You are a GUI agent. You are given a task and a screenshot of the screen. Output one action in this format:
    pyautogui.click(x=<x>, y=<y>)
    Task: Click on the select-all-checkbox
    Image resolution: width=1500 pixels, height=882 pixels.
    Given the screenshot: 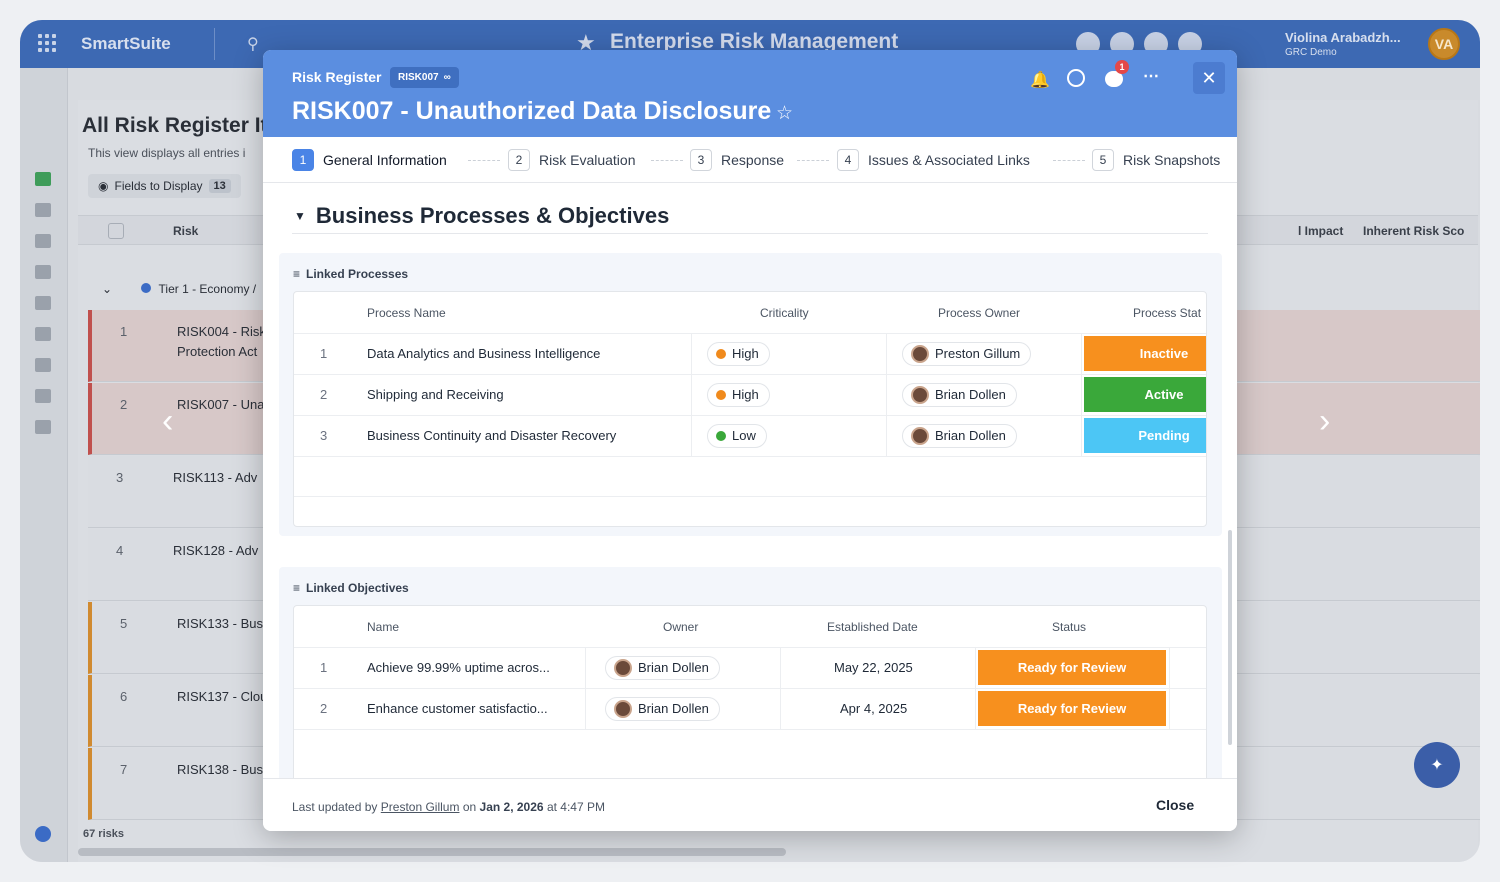 What is the action you would take?
    pyautogui.click(x=116, y=231)
    